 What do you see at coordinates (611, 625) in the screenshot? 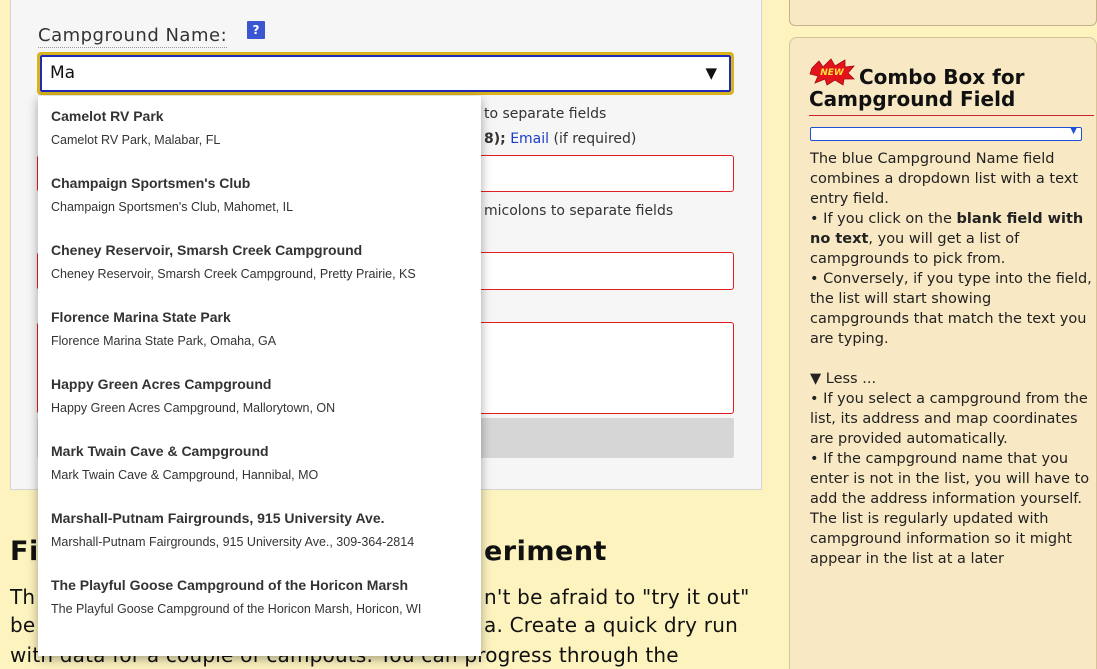
I see `body-line-2-right: a. Create a quick dry run` at bounding box center [611, 625].